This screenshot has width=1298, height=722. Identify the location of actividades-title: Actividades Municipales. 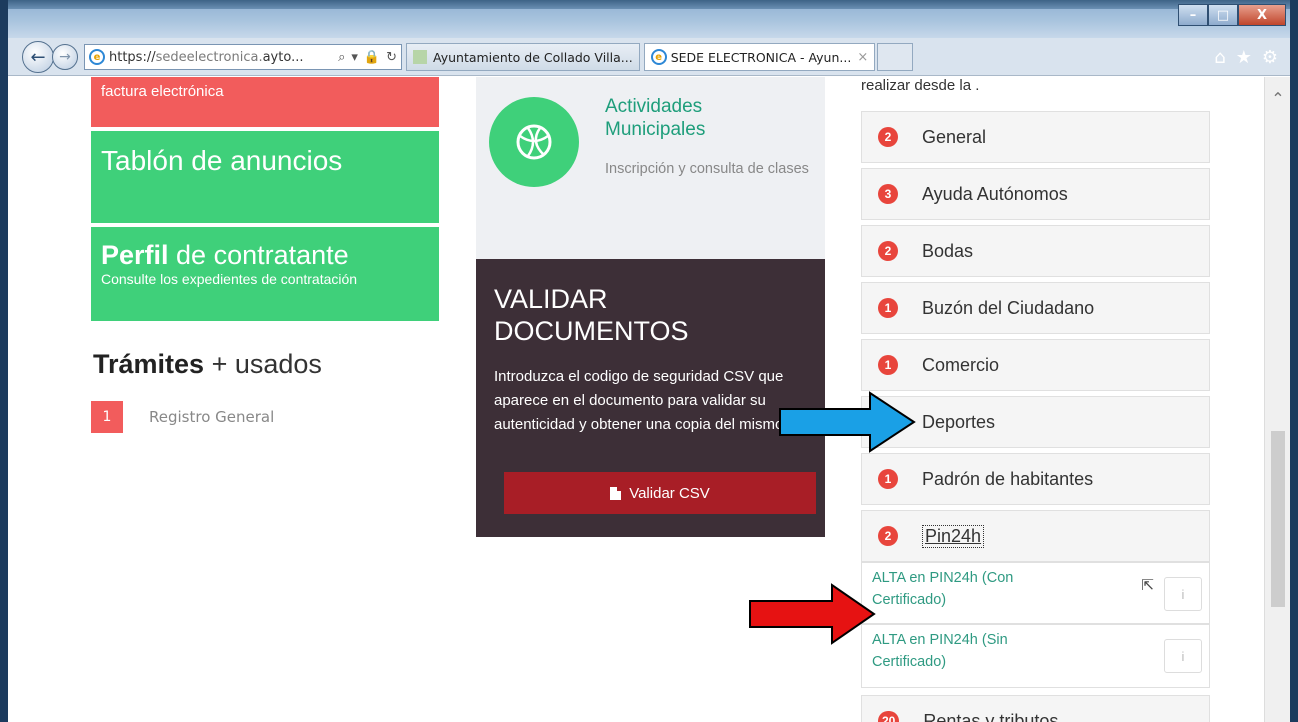
(655, 118).